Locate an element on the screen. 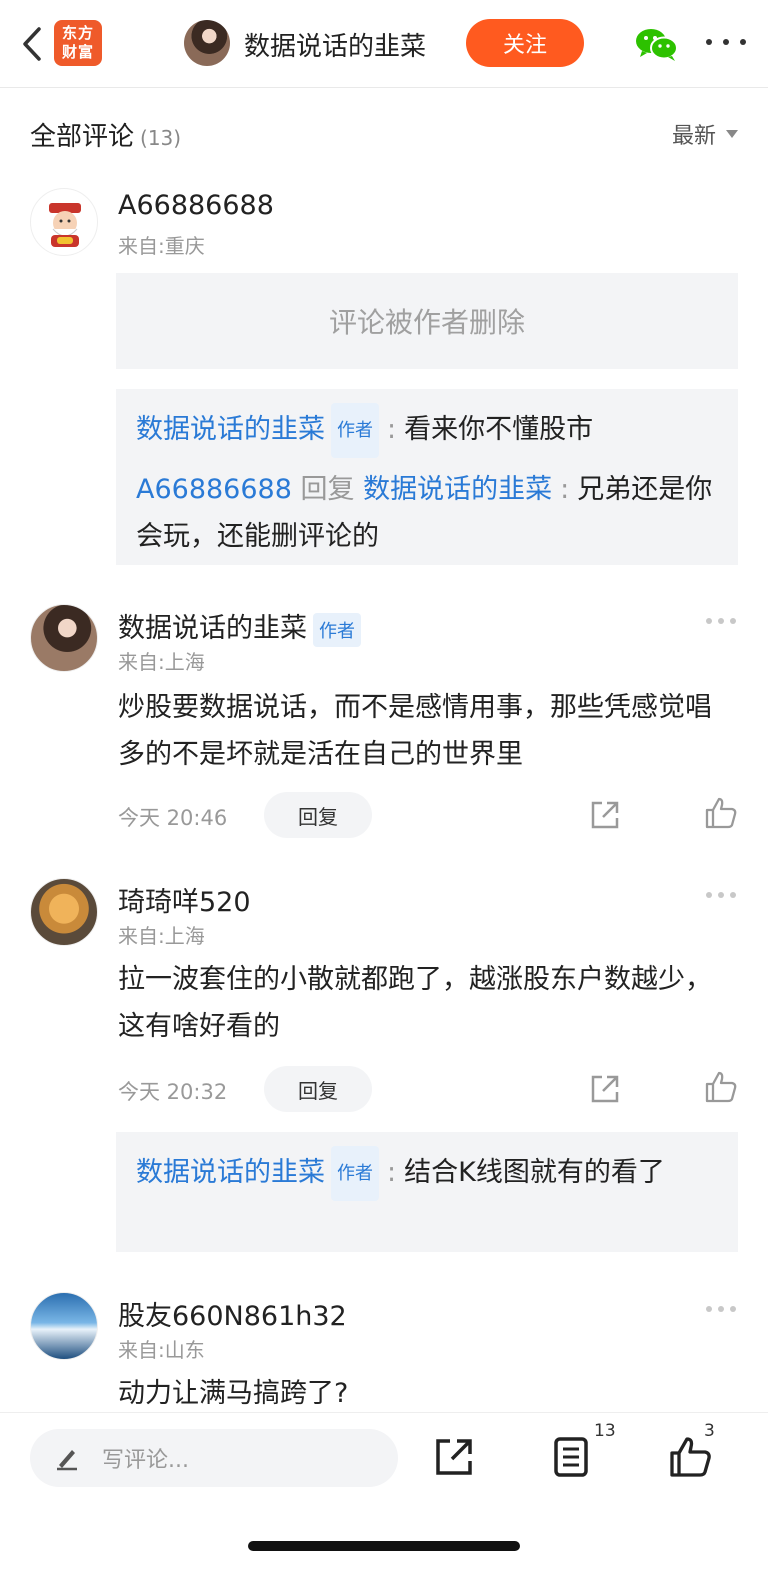 The height and width of the screenshot is (1570, 768). comment-author-name-text: 数据说话的韭菜 is located at coordinates (212, 628).